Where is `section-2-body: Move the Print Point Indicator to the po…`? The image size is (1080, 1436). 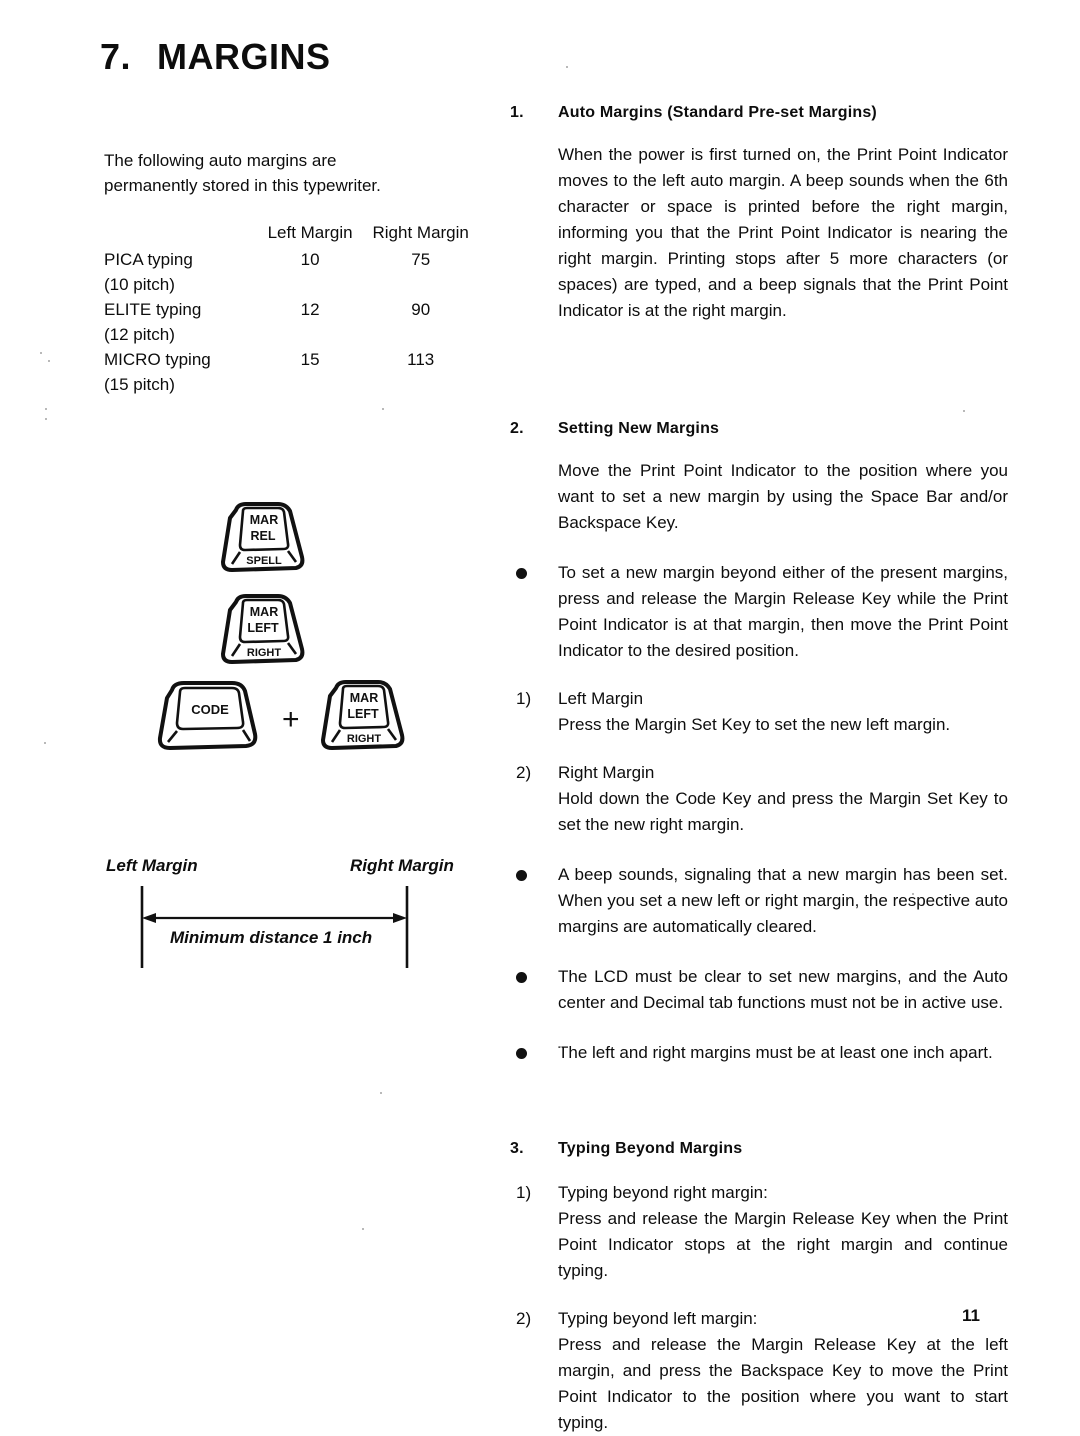
section-2-body: Move the Print Point Indicator to the po… is located at coordinates (783, 496).